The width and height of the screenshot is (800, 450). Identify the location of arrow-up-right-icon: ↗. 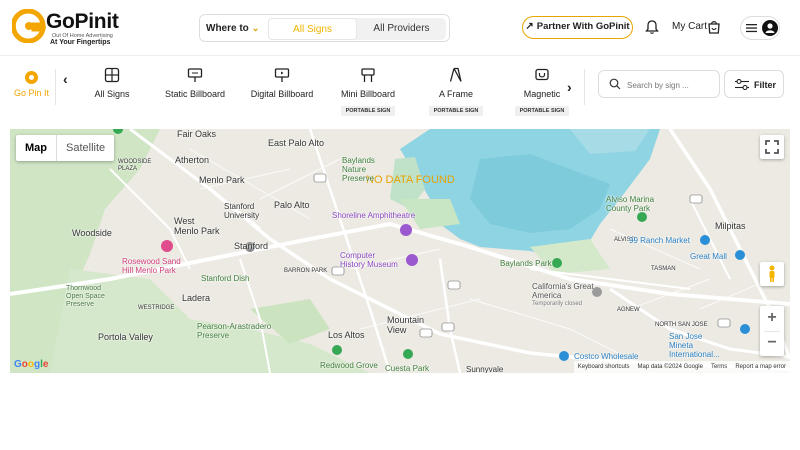
(529, 26).